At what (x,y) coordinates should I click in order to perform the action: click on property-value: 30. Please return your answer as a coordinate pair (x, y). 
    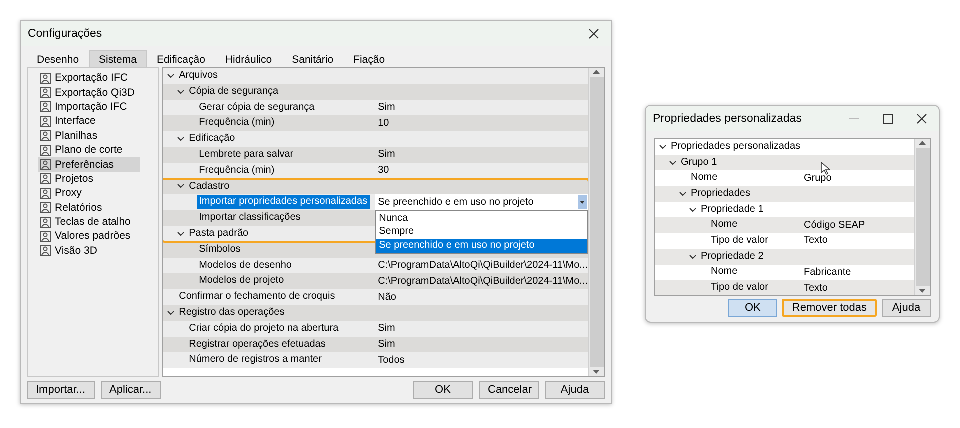
    Looking at the image, I should click on (384, 170).